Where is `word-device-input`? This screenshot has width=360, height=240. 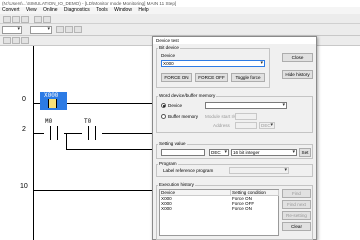 word-device-input is located at coordinates (246, 105).